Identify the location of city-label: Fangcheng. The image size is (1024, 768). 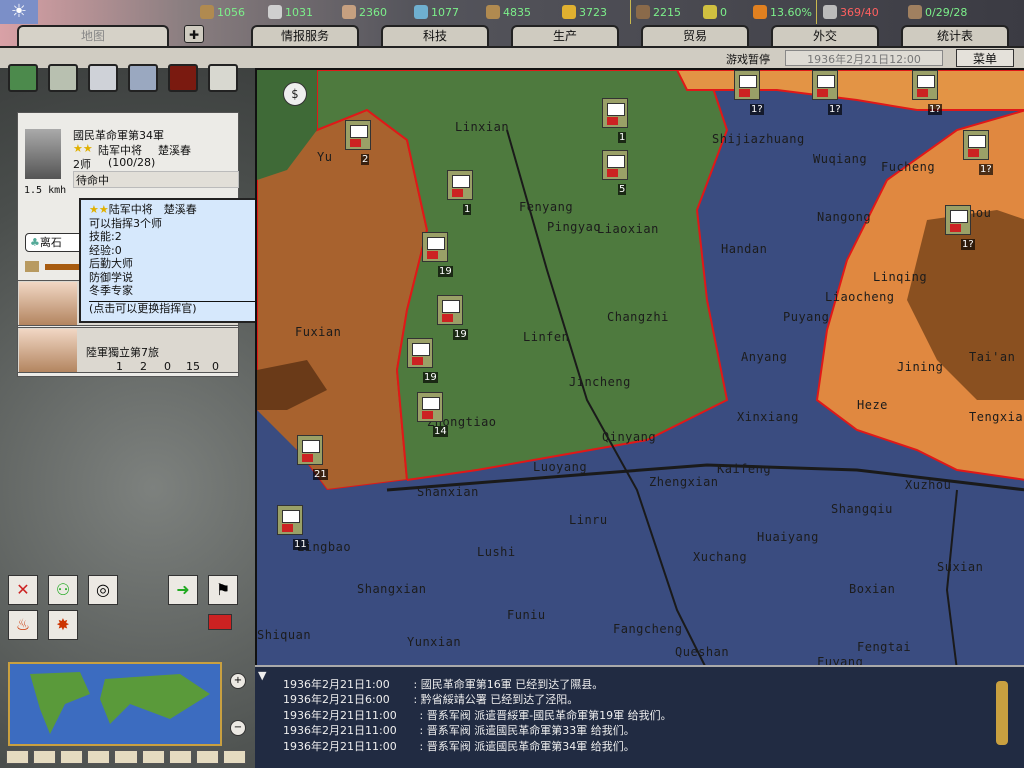
(648, 629).